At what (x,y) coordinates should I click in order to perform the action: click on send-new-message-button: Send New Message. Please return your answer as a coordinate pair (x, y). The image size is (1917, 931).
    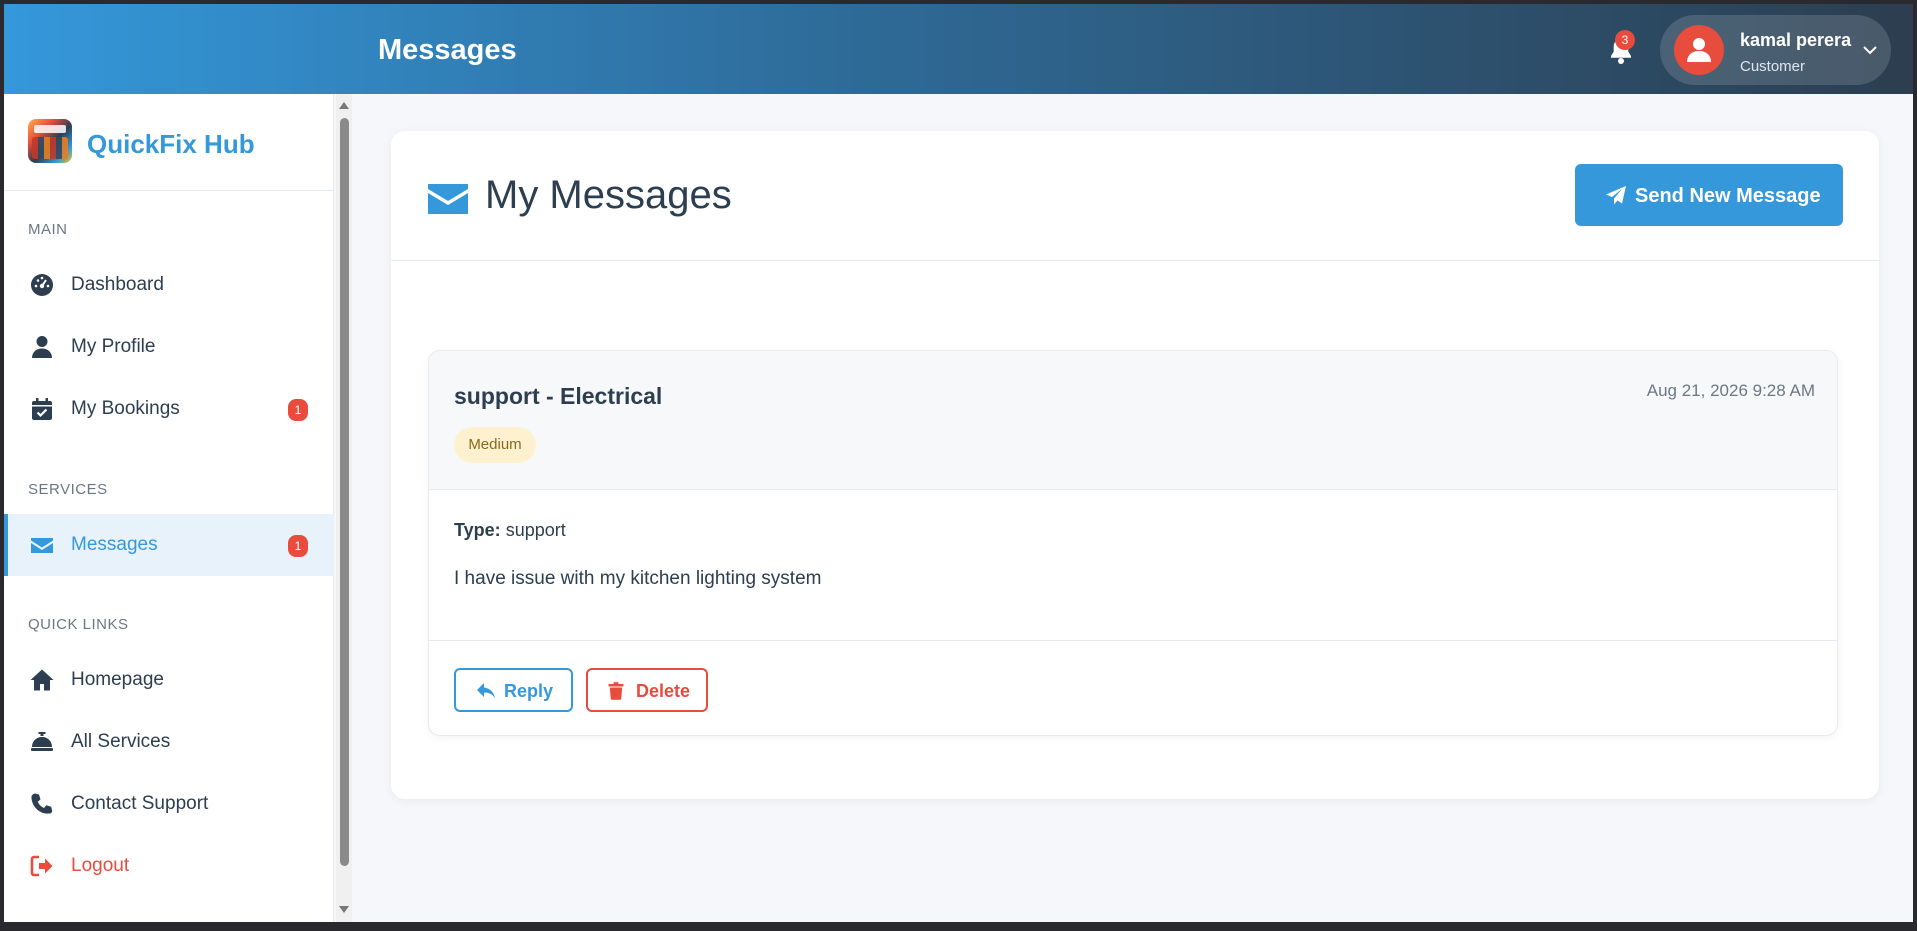
    Looking at the image, I should click on (1709, 195).